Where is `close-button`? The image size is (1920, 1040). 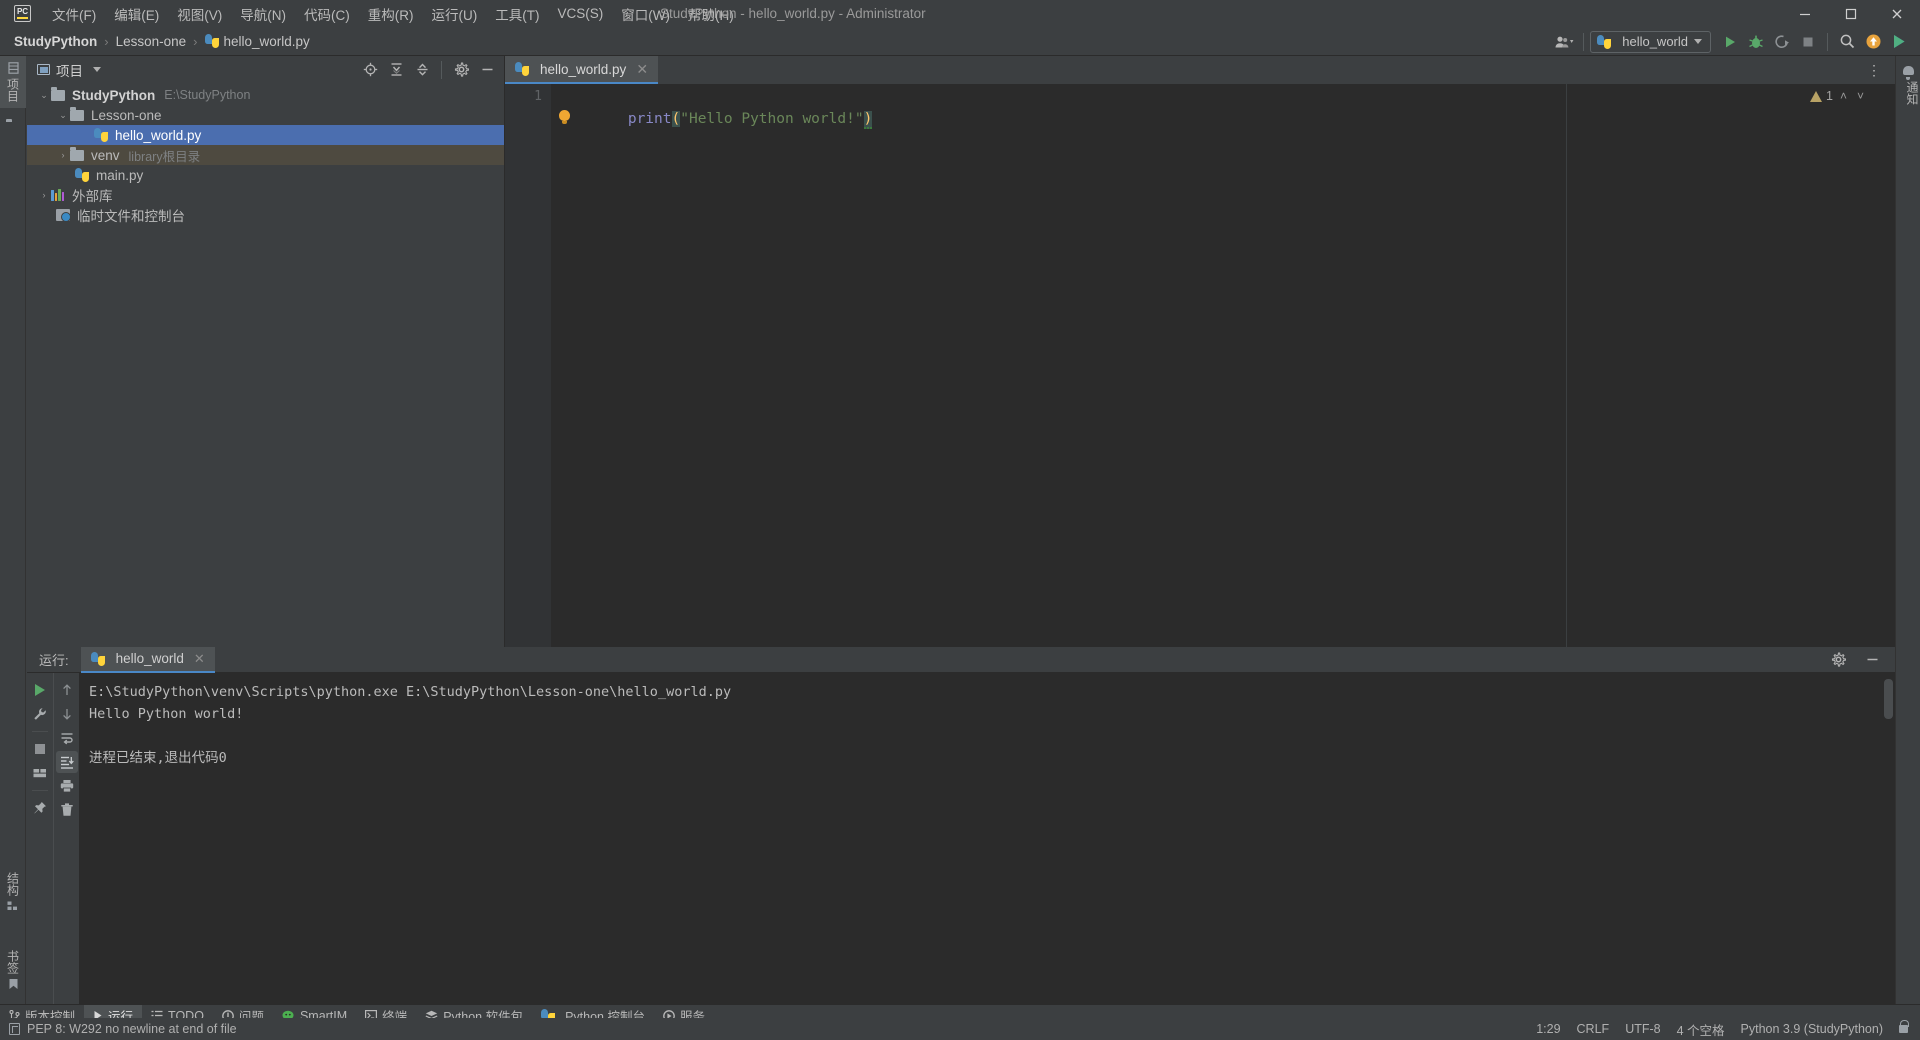
close-button is located at coordinates (1897, 13).